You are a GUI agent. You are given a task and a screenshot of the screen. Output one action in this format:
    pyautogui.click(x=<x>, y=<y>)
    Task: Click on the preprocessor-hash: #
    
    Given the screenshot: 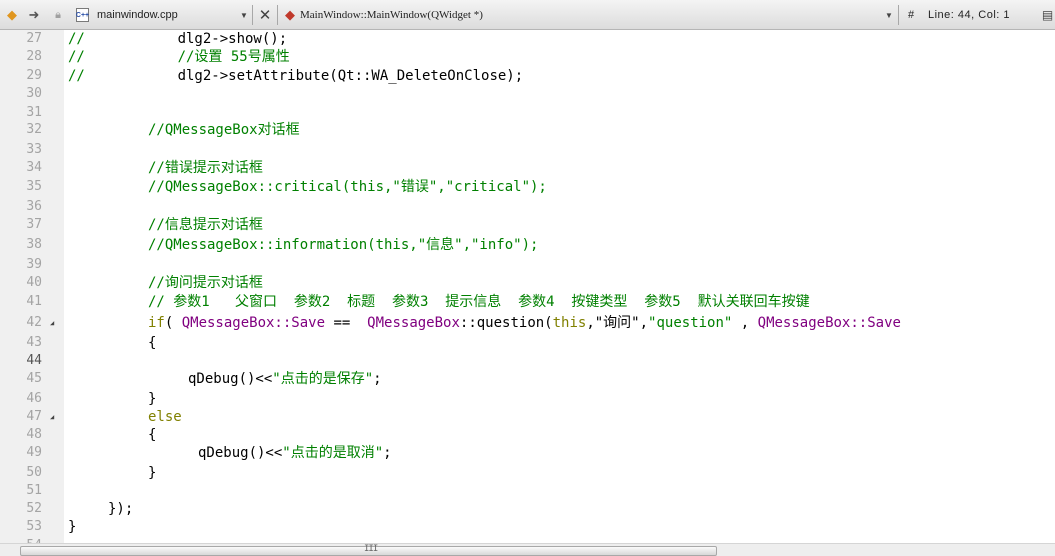 What is the action you would take?
    pyautogui.click(x=911, y=15)
    